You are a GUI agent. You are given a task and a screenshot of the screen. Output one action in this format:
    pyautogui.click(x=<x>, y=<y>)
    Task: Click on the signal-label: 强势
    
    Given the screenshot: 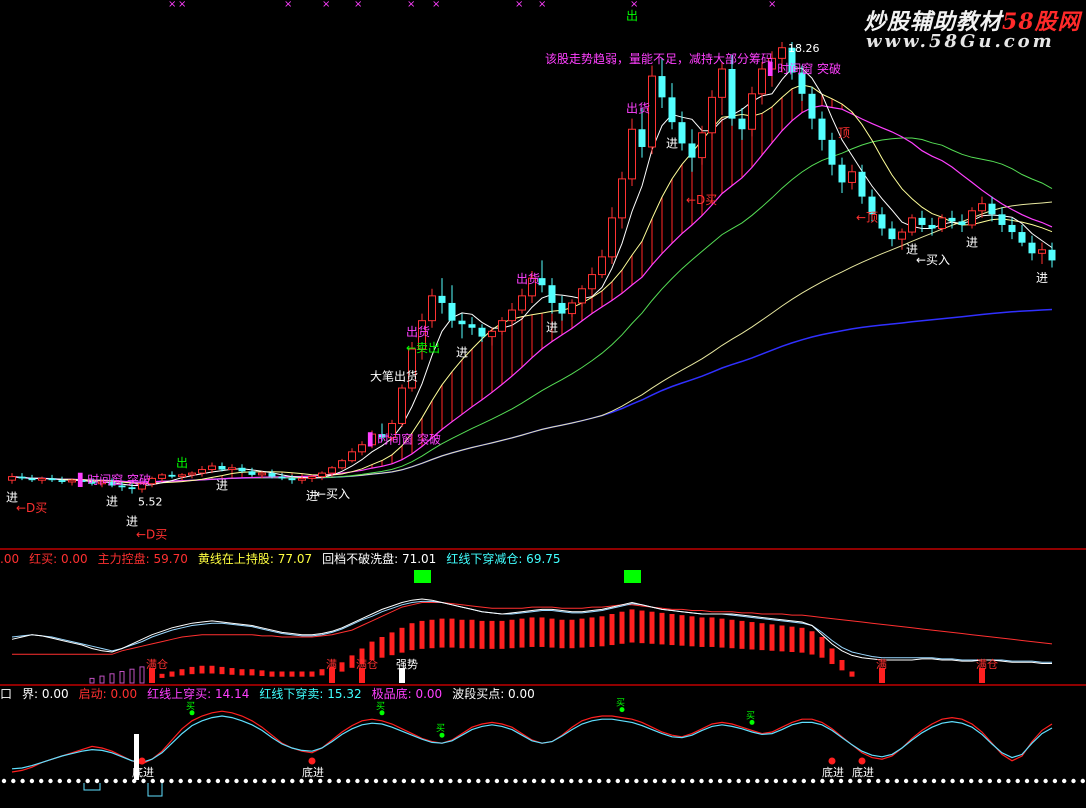 What is the action you would take?
    pyautogui.click(x=407, y=664)
    